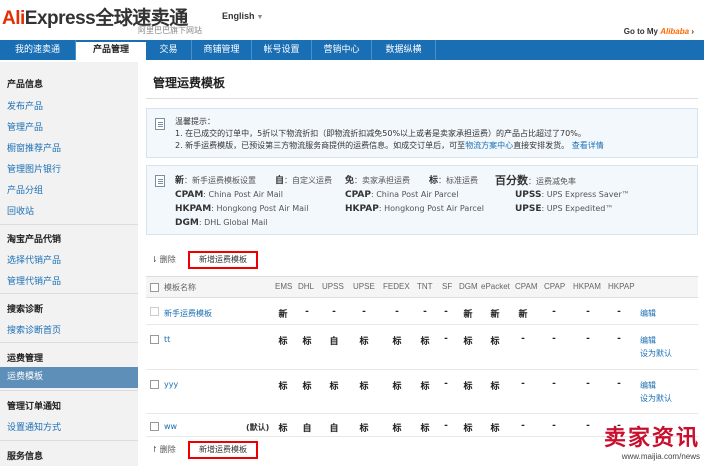 Image resolution: width=704 pixels, height=466 pixels. Describe the element at coordinates (495, 286) in the screenshot. I see `col-epacket: ePacket` at that location.